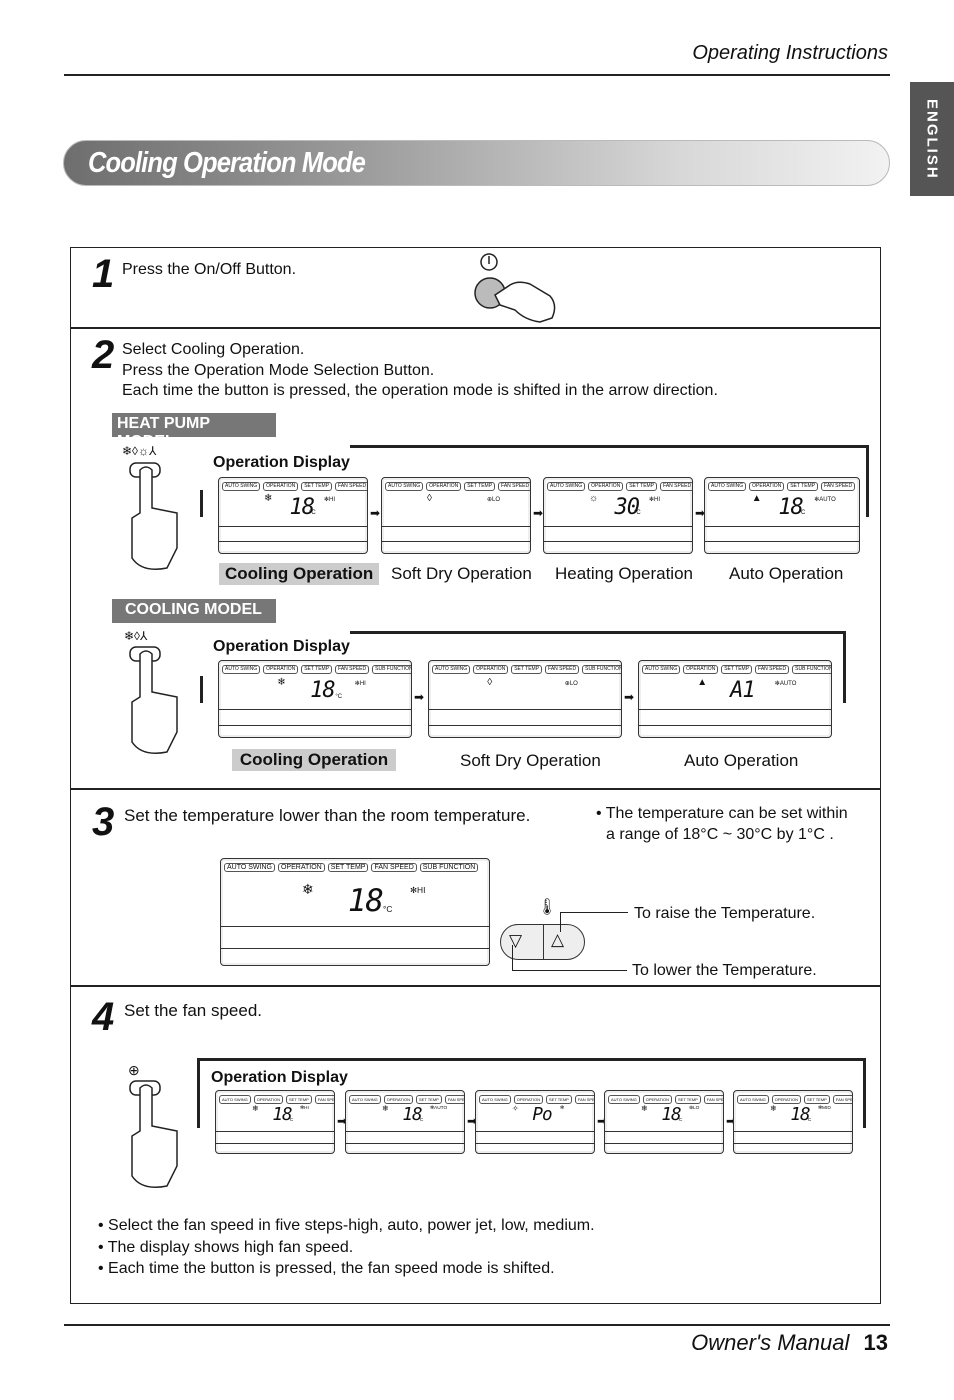  What do you see at coordinates (439, 1109) in the screenshot?
I see `fan-speed-indicator: ✻AUTO` at bounding box center [439, 1109].